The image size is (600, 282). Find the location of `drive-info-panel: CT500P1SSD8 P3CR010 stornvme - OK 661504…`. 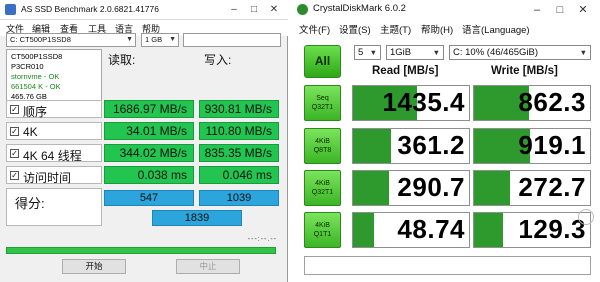

drive-info-panel: CT500P1SSD8 P3CR010 stornvme - OK 661504… is located at coordinates (54, 75).